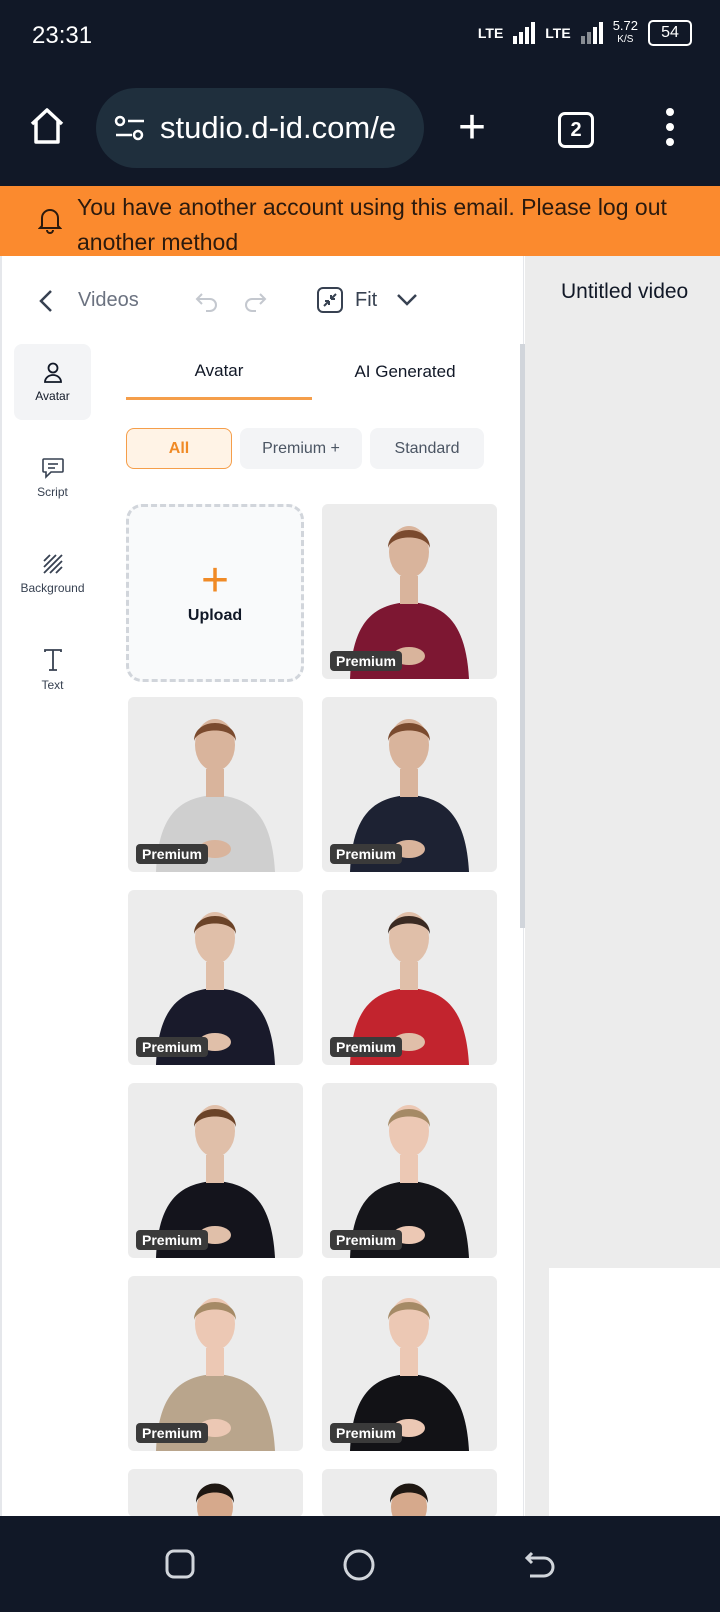 Image resolution: width=720 pixels, height=1612 pixels. I want to click on home-circle-icon, so click(359, 1565).